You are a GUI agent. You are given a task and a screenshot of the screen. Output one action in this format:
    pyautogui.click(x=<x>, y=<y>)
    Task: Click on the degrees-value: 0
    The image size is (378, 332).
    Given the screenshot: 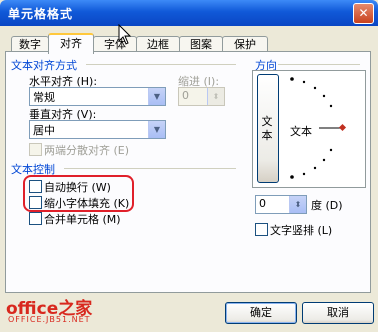 What is the action you would take?
    pyautogui.click(x=262, y=203)
    